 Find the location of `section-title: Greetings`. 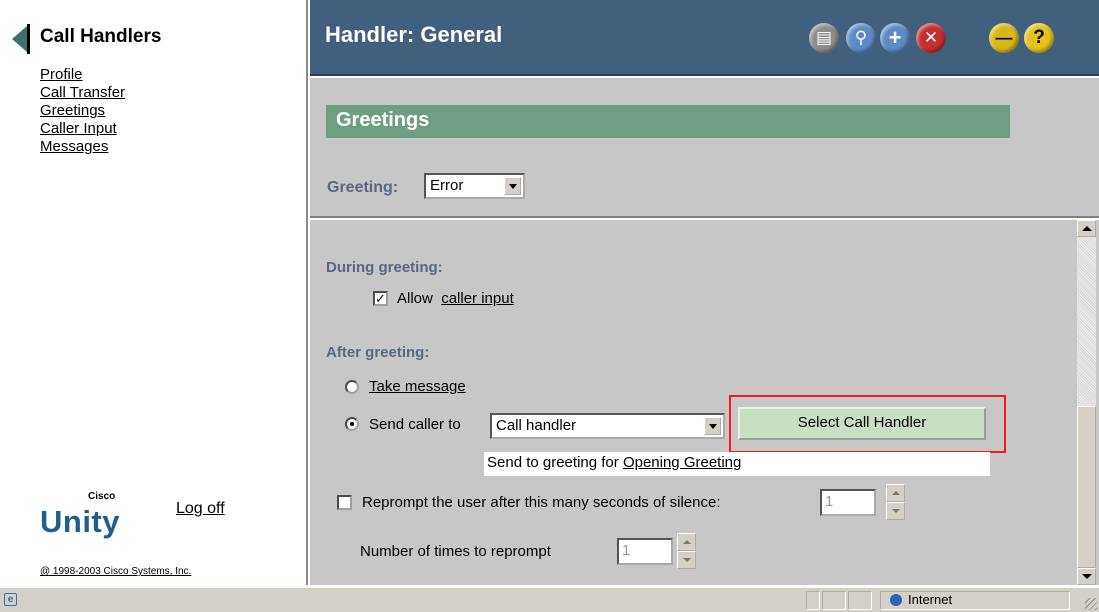

section-title: Greetings is located at coordinates (668, 121).